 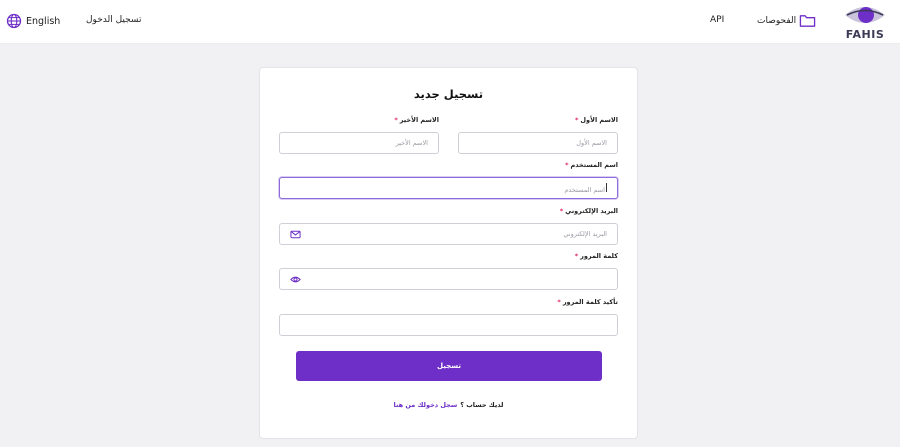 What do you see at coordinates (43, 21) in the screenshot?
I see `language-label: English` at bounding box center [43, 21].